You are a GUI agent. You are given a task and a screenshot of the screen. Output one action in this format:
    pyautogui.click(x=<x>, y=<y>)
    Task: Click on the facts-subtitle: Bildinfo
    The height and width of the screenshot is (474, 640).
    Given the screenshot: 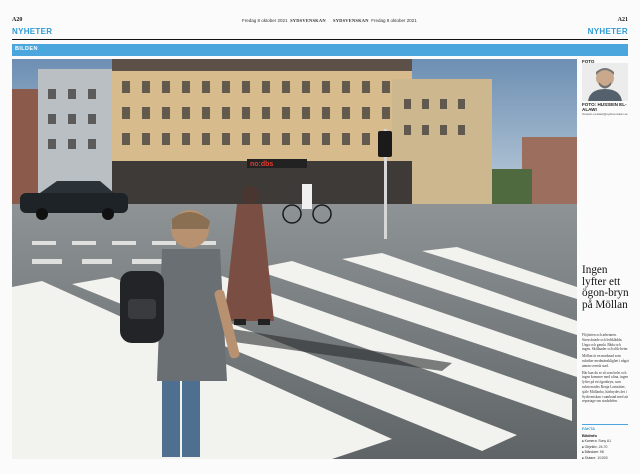 What is the action you would take?
    pyautogui.click(x=589, y=435)
    